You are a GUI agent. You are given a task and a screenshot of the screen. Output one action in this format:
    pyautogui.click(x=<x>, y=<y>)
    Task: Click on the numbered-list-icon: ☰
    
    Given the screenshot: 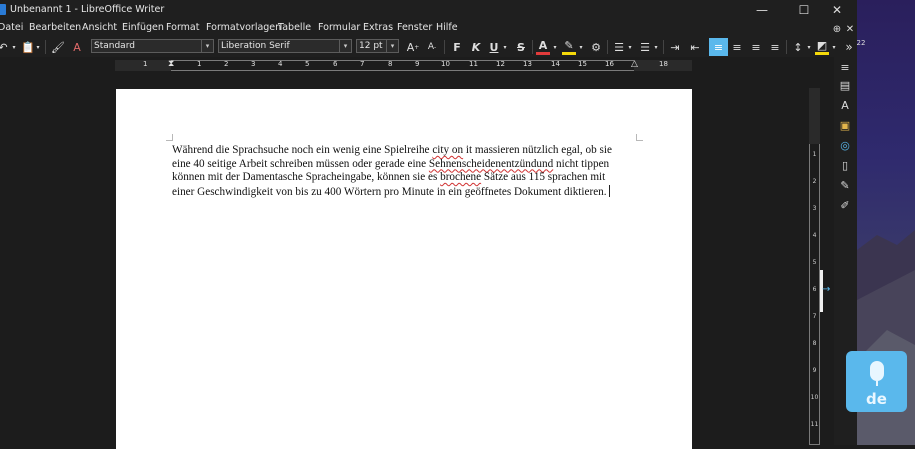 What is the action you would take?
    pyautogui.click(x=645, y=47)
    